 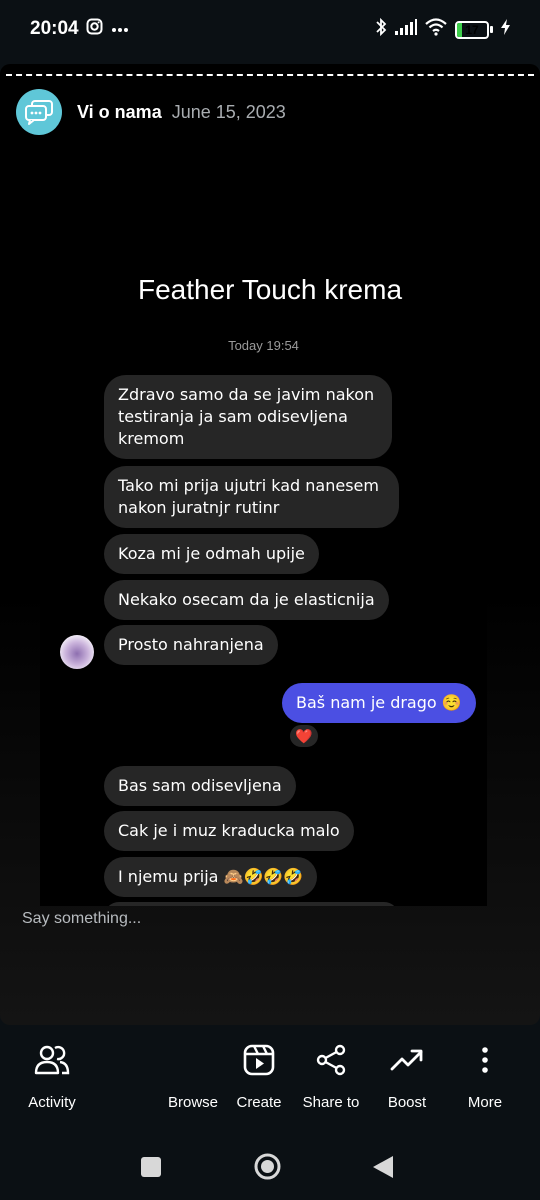 I want to click on share-icon, so click(x=331, y=1060).